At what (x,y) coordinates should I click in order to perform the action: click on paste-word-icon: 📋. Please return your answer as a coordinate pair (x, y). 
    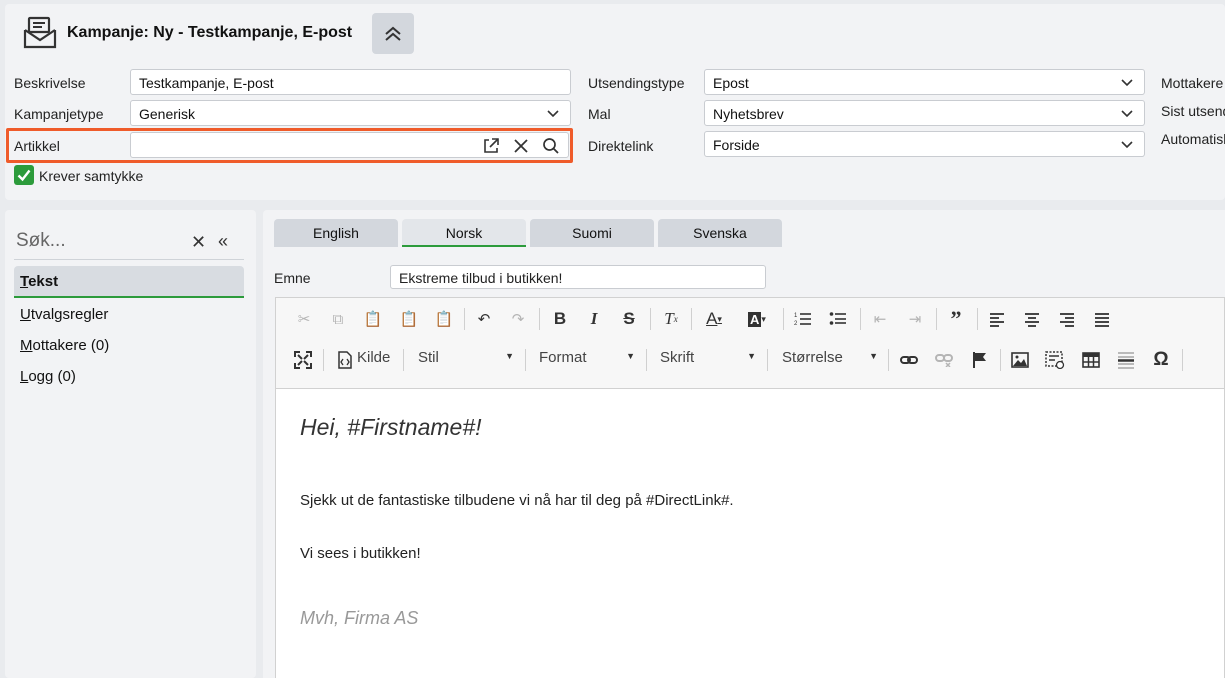
    Looking at the image, I should click on (444, 319).